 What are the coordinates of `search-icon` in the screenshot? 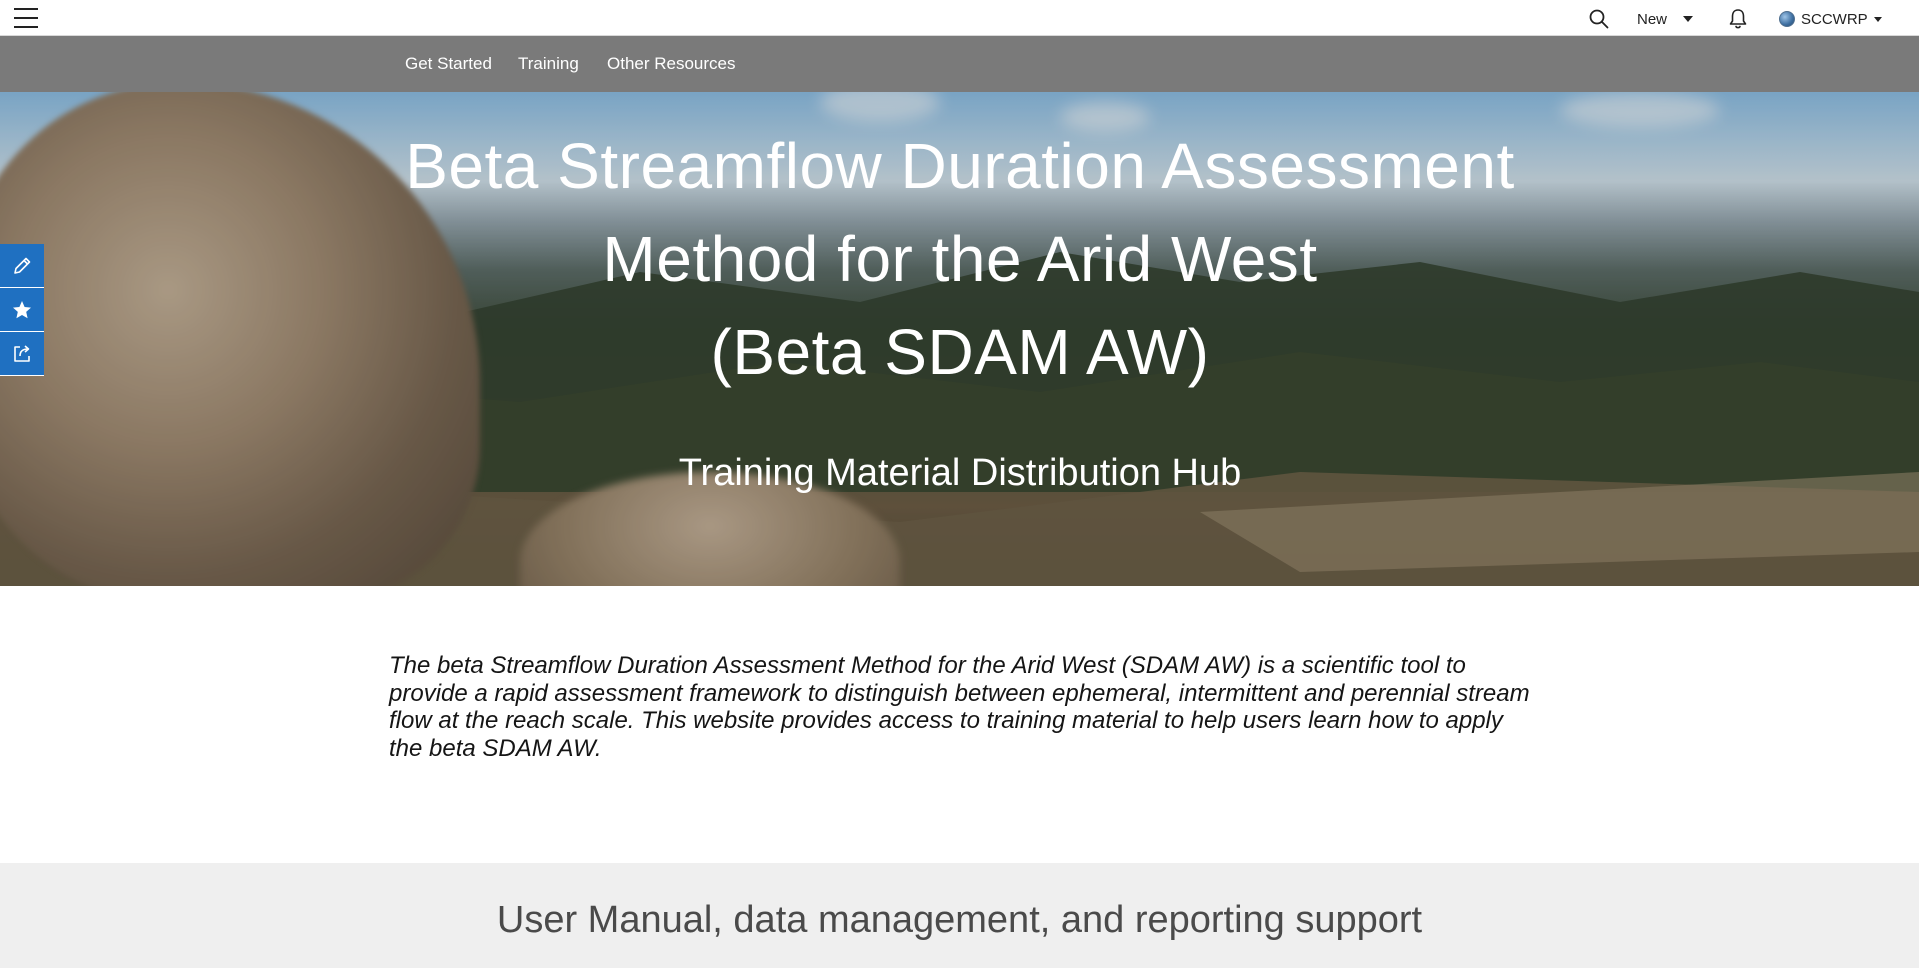 It's located at (1599, 19).